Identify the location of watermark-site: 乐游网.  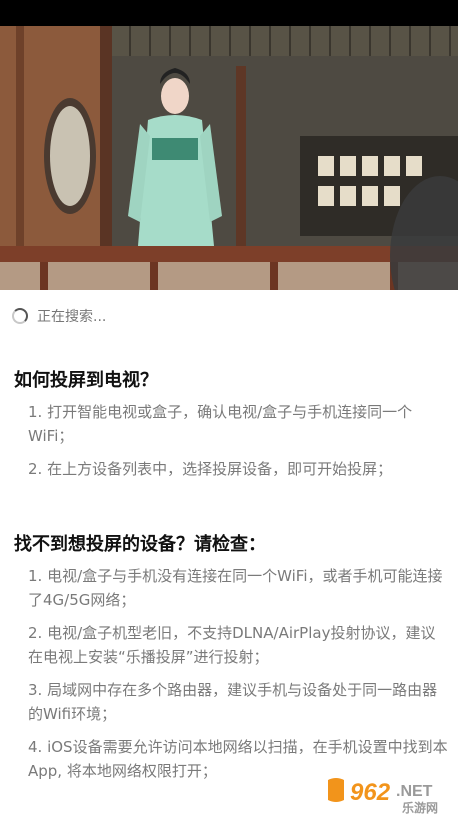
(420, 807).